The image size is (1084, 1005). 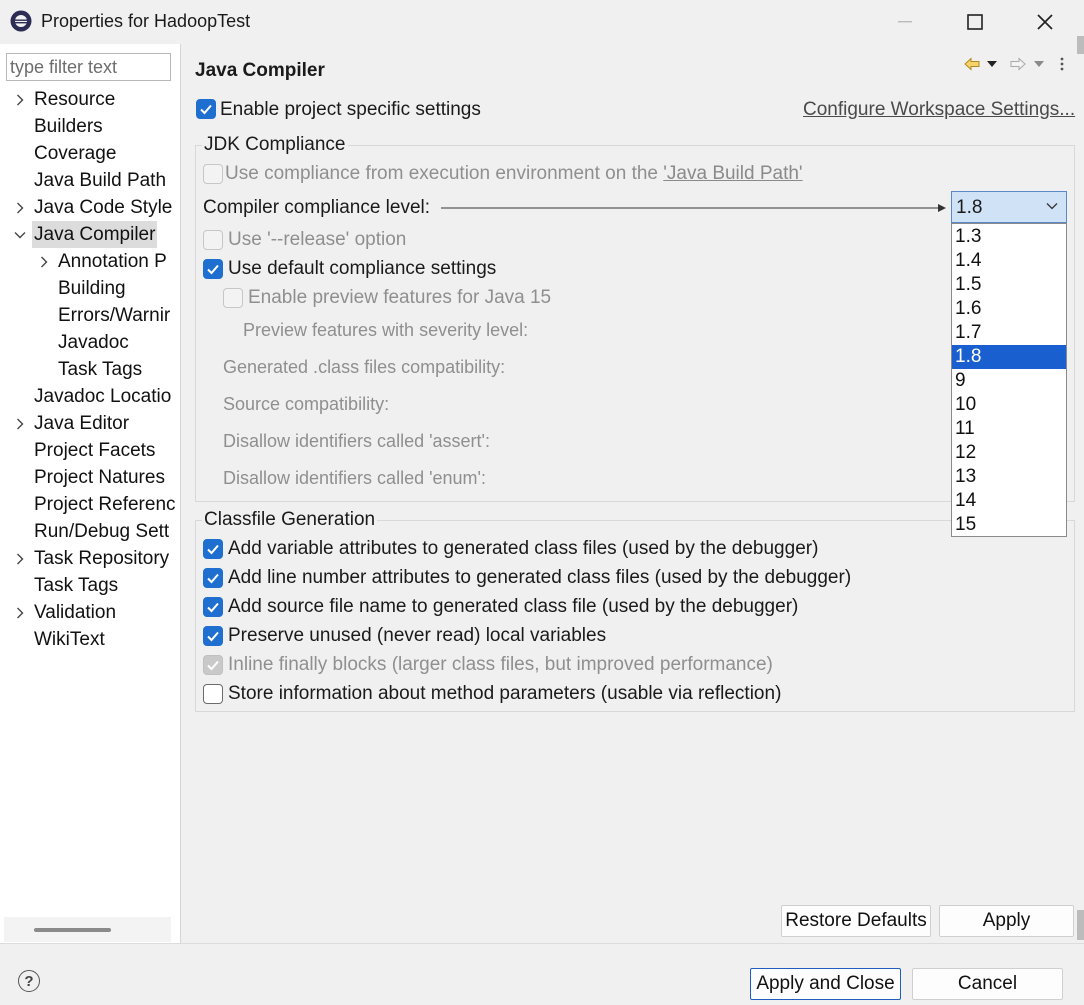 I want to click on default-compliance-checkbox, so click(x=213, y=269).